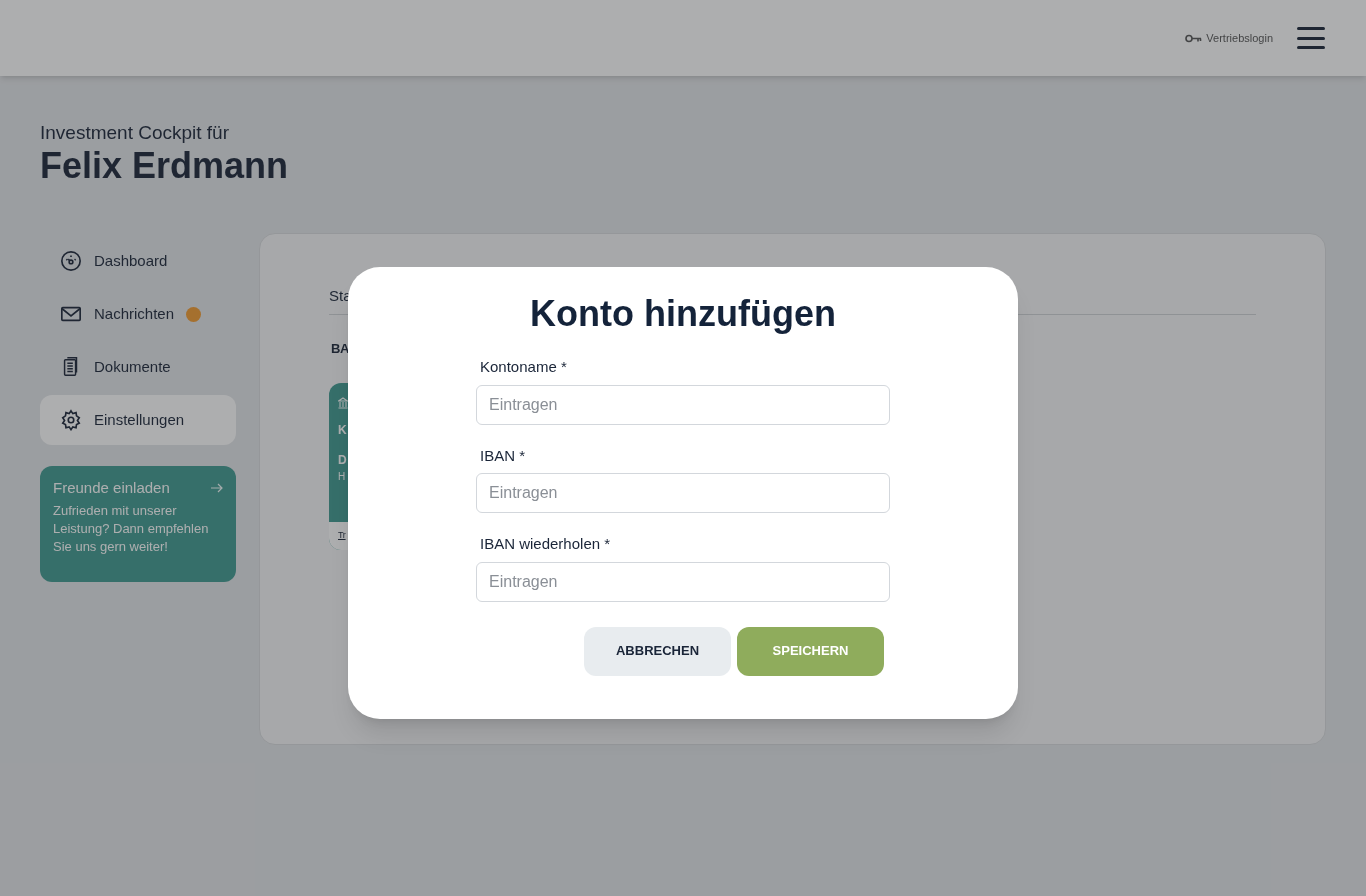 Image resolution: width=1366 pixels, height=896 pixels. Describe the element at coordinates (217, 488) in the screenshot. I see `arrow-right-icon` at that location.